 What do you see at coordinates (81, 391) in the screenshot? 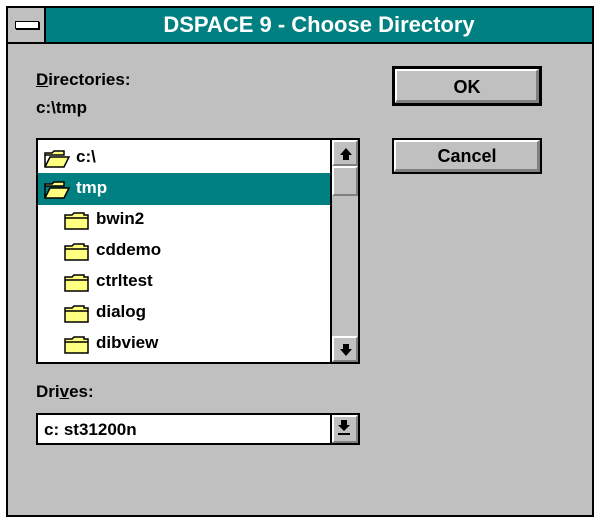
I see `drives-label-rest: es:` at bounding box center [81, 391].